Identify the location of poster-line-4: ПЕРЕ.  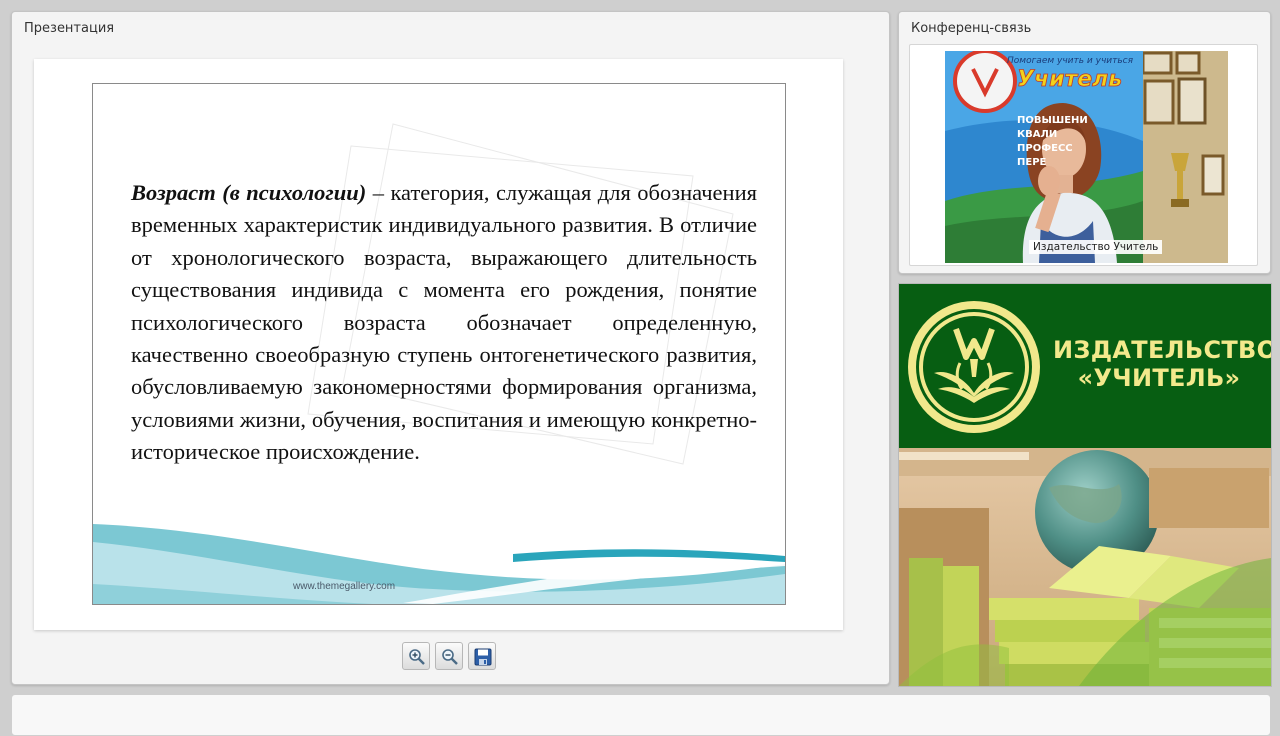
(1032, 162).